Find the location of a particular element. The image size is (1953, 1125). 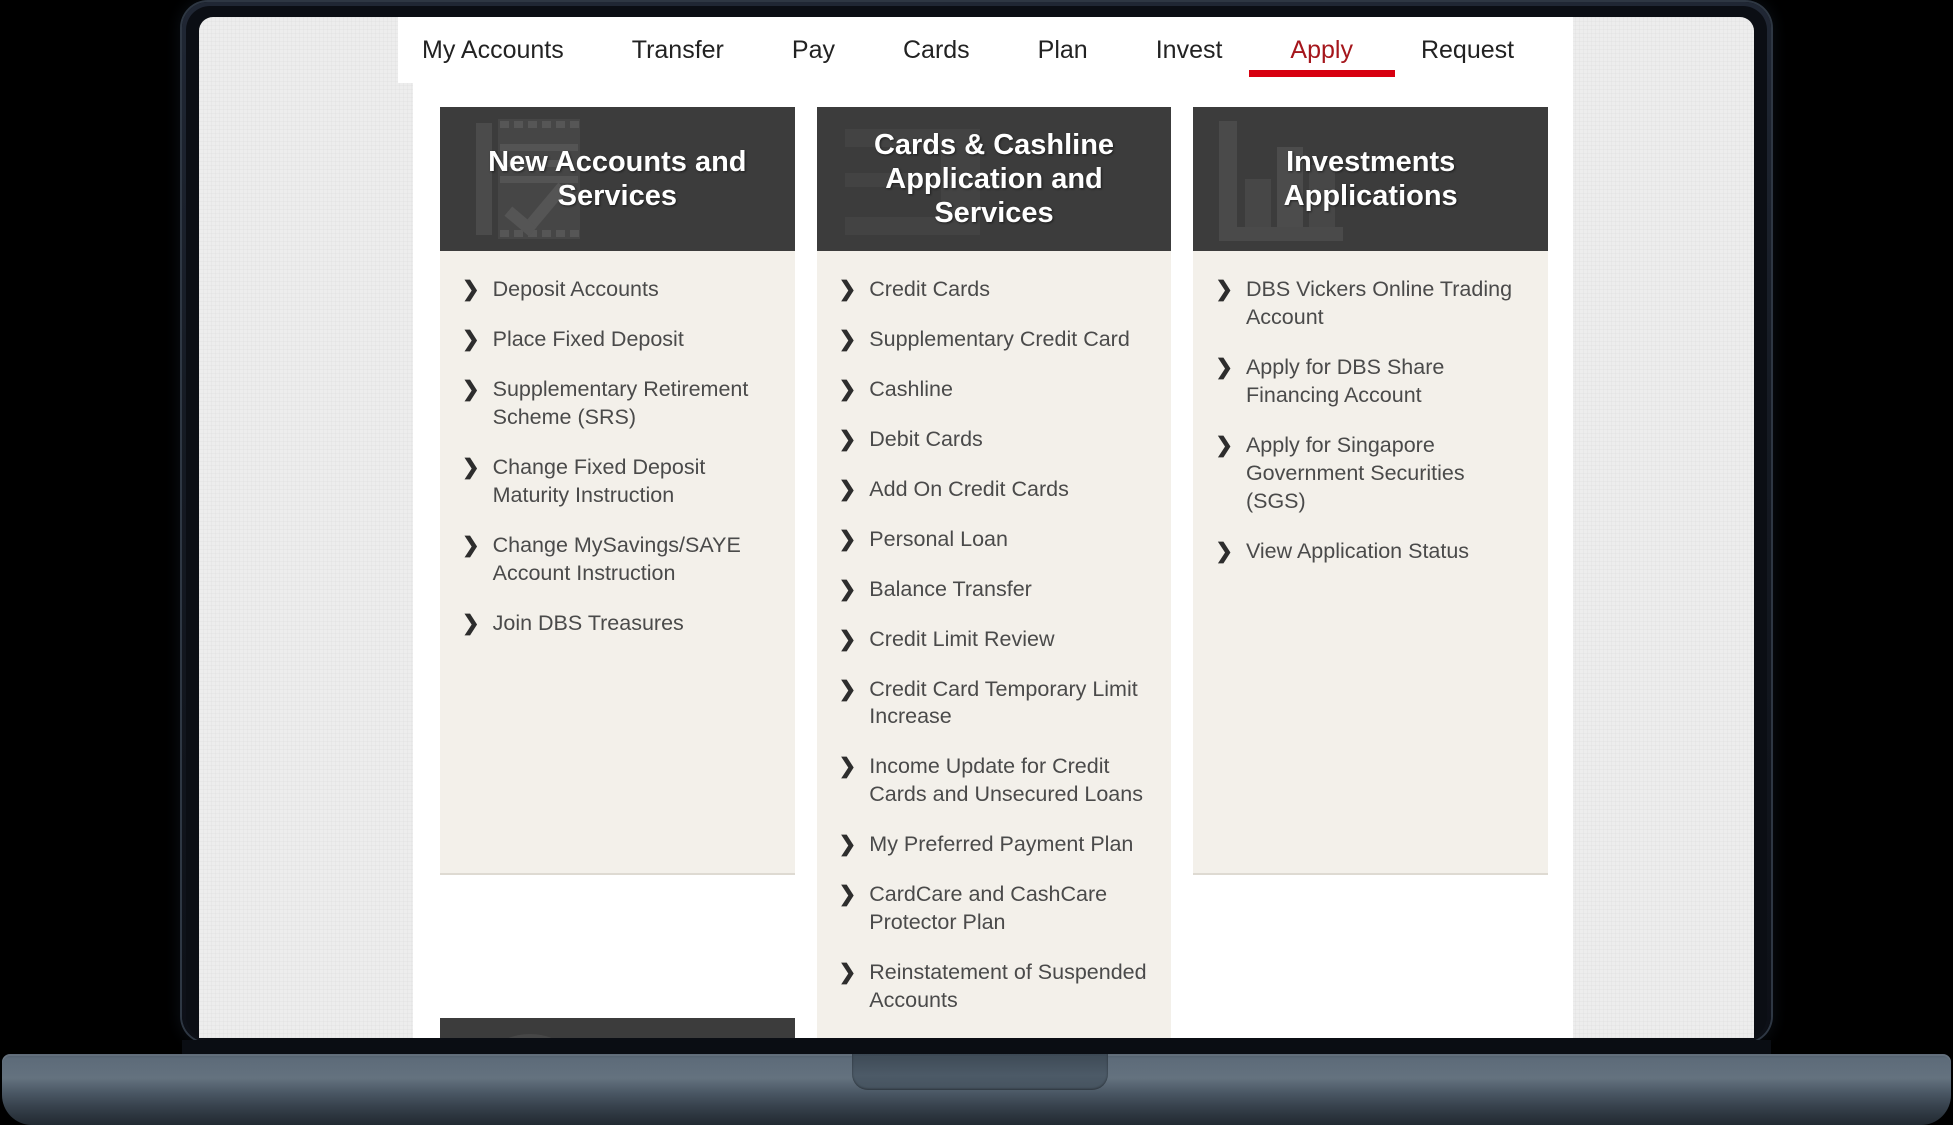

list-item: ❯ Supplementary Credit Card is located at coordinates (994, 340).